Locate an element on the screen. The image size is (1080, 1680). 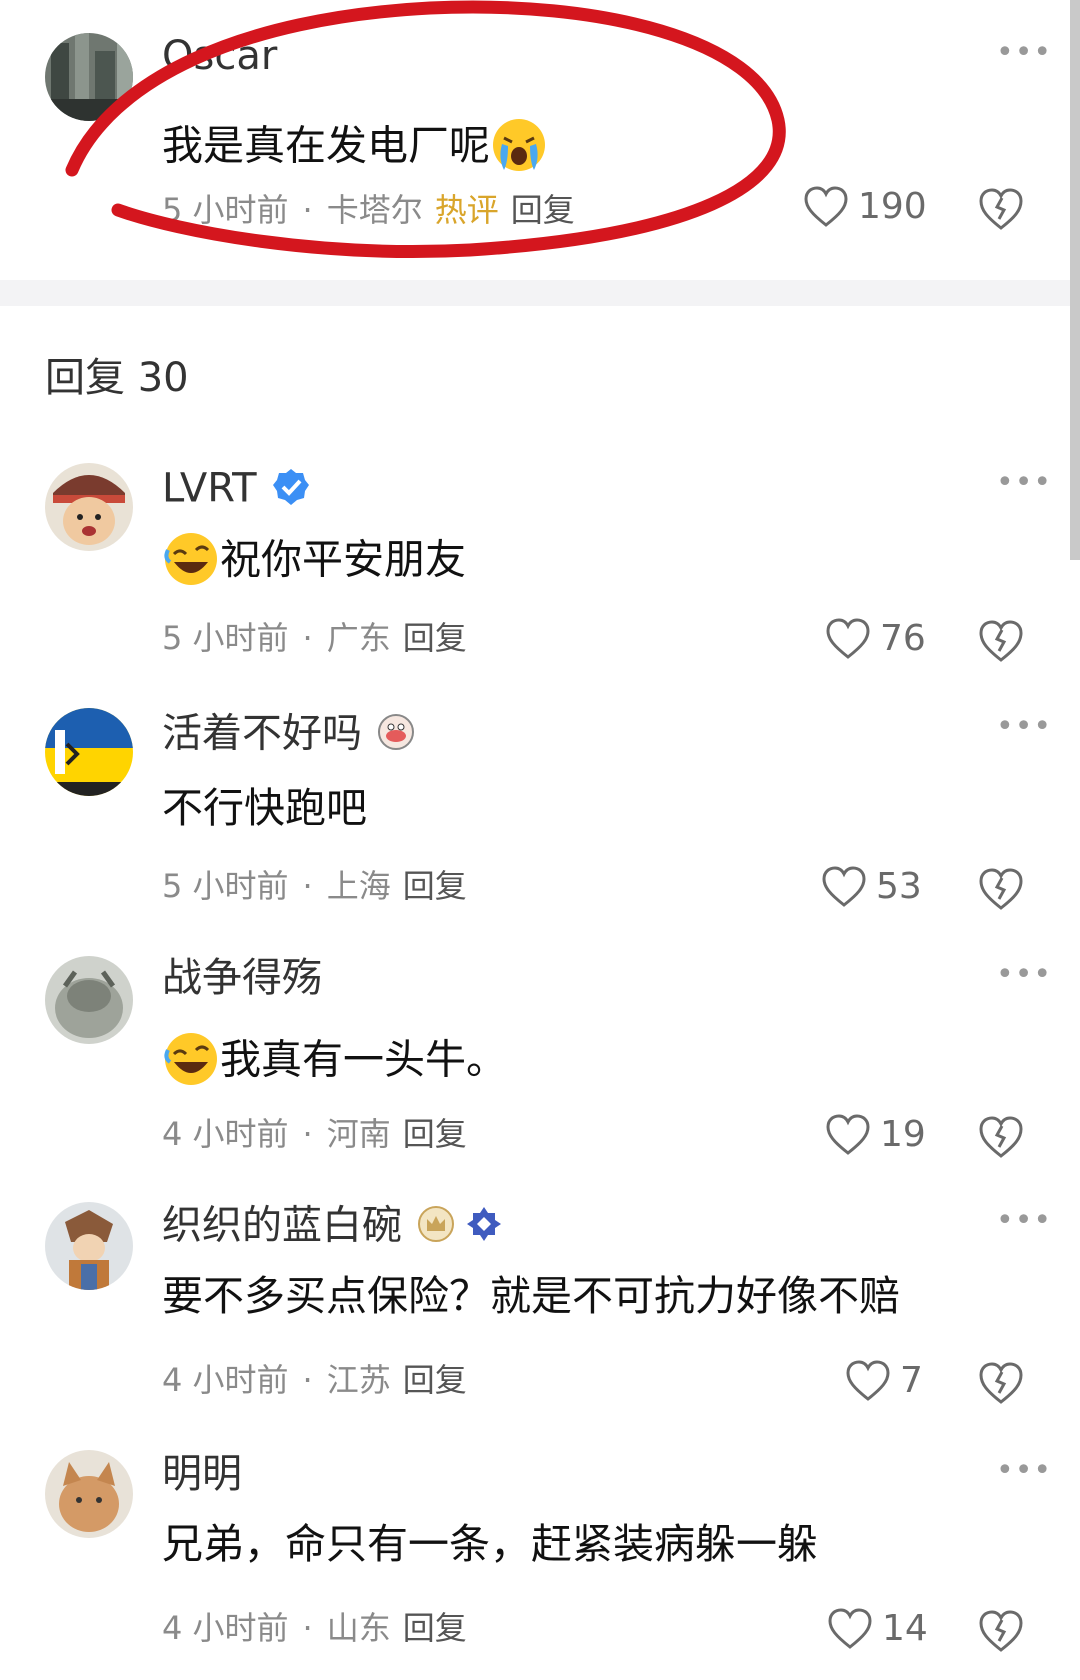
comment-text: 我真有一头牛。 is located at coordinates (334, 1062).